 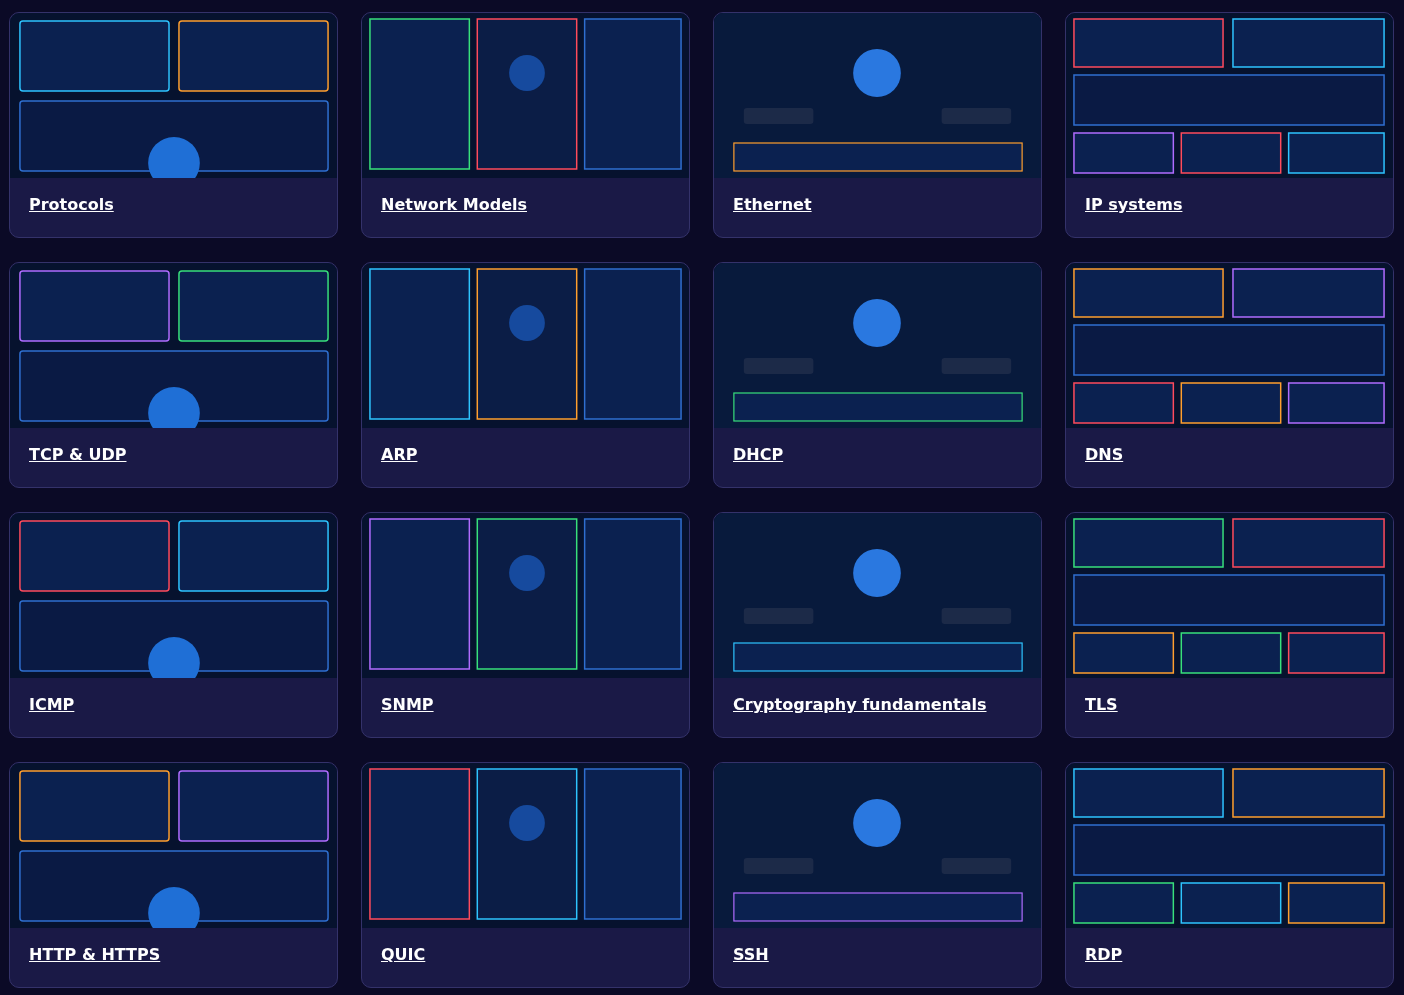 I want to click on card-title-link: QUIC, so click(x=403, y=954).